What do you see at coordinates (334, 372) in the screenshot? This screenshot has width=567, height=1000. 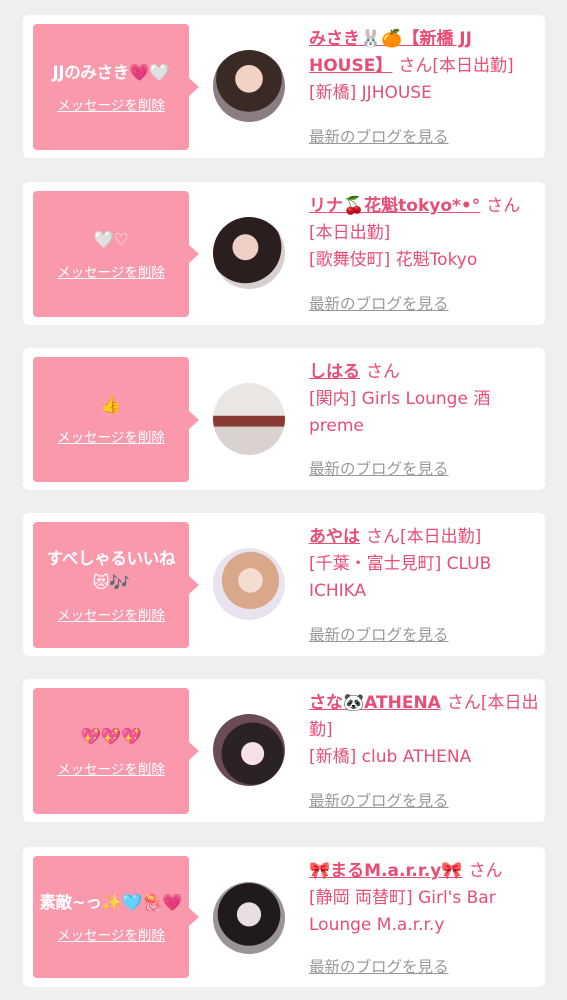 I see `profile-name-link: しはる` at bounding box center [334, 372].